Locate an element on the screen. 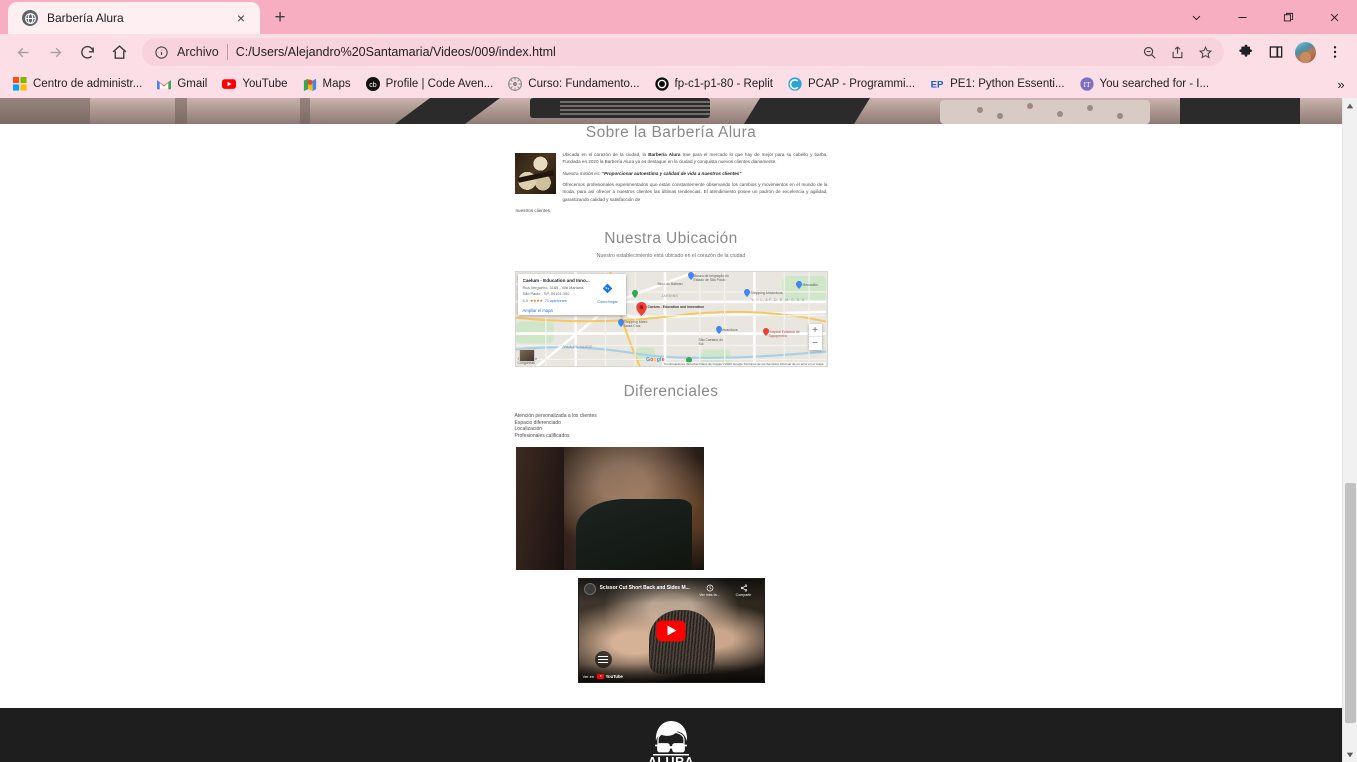  moodle-icon is located at coordinates (515, 84).